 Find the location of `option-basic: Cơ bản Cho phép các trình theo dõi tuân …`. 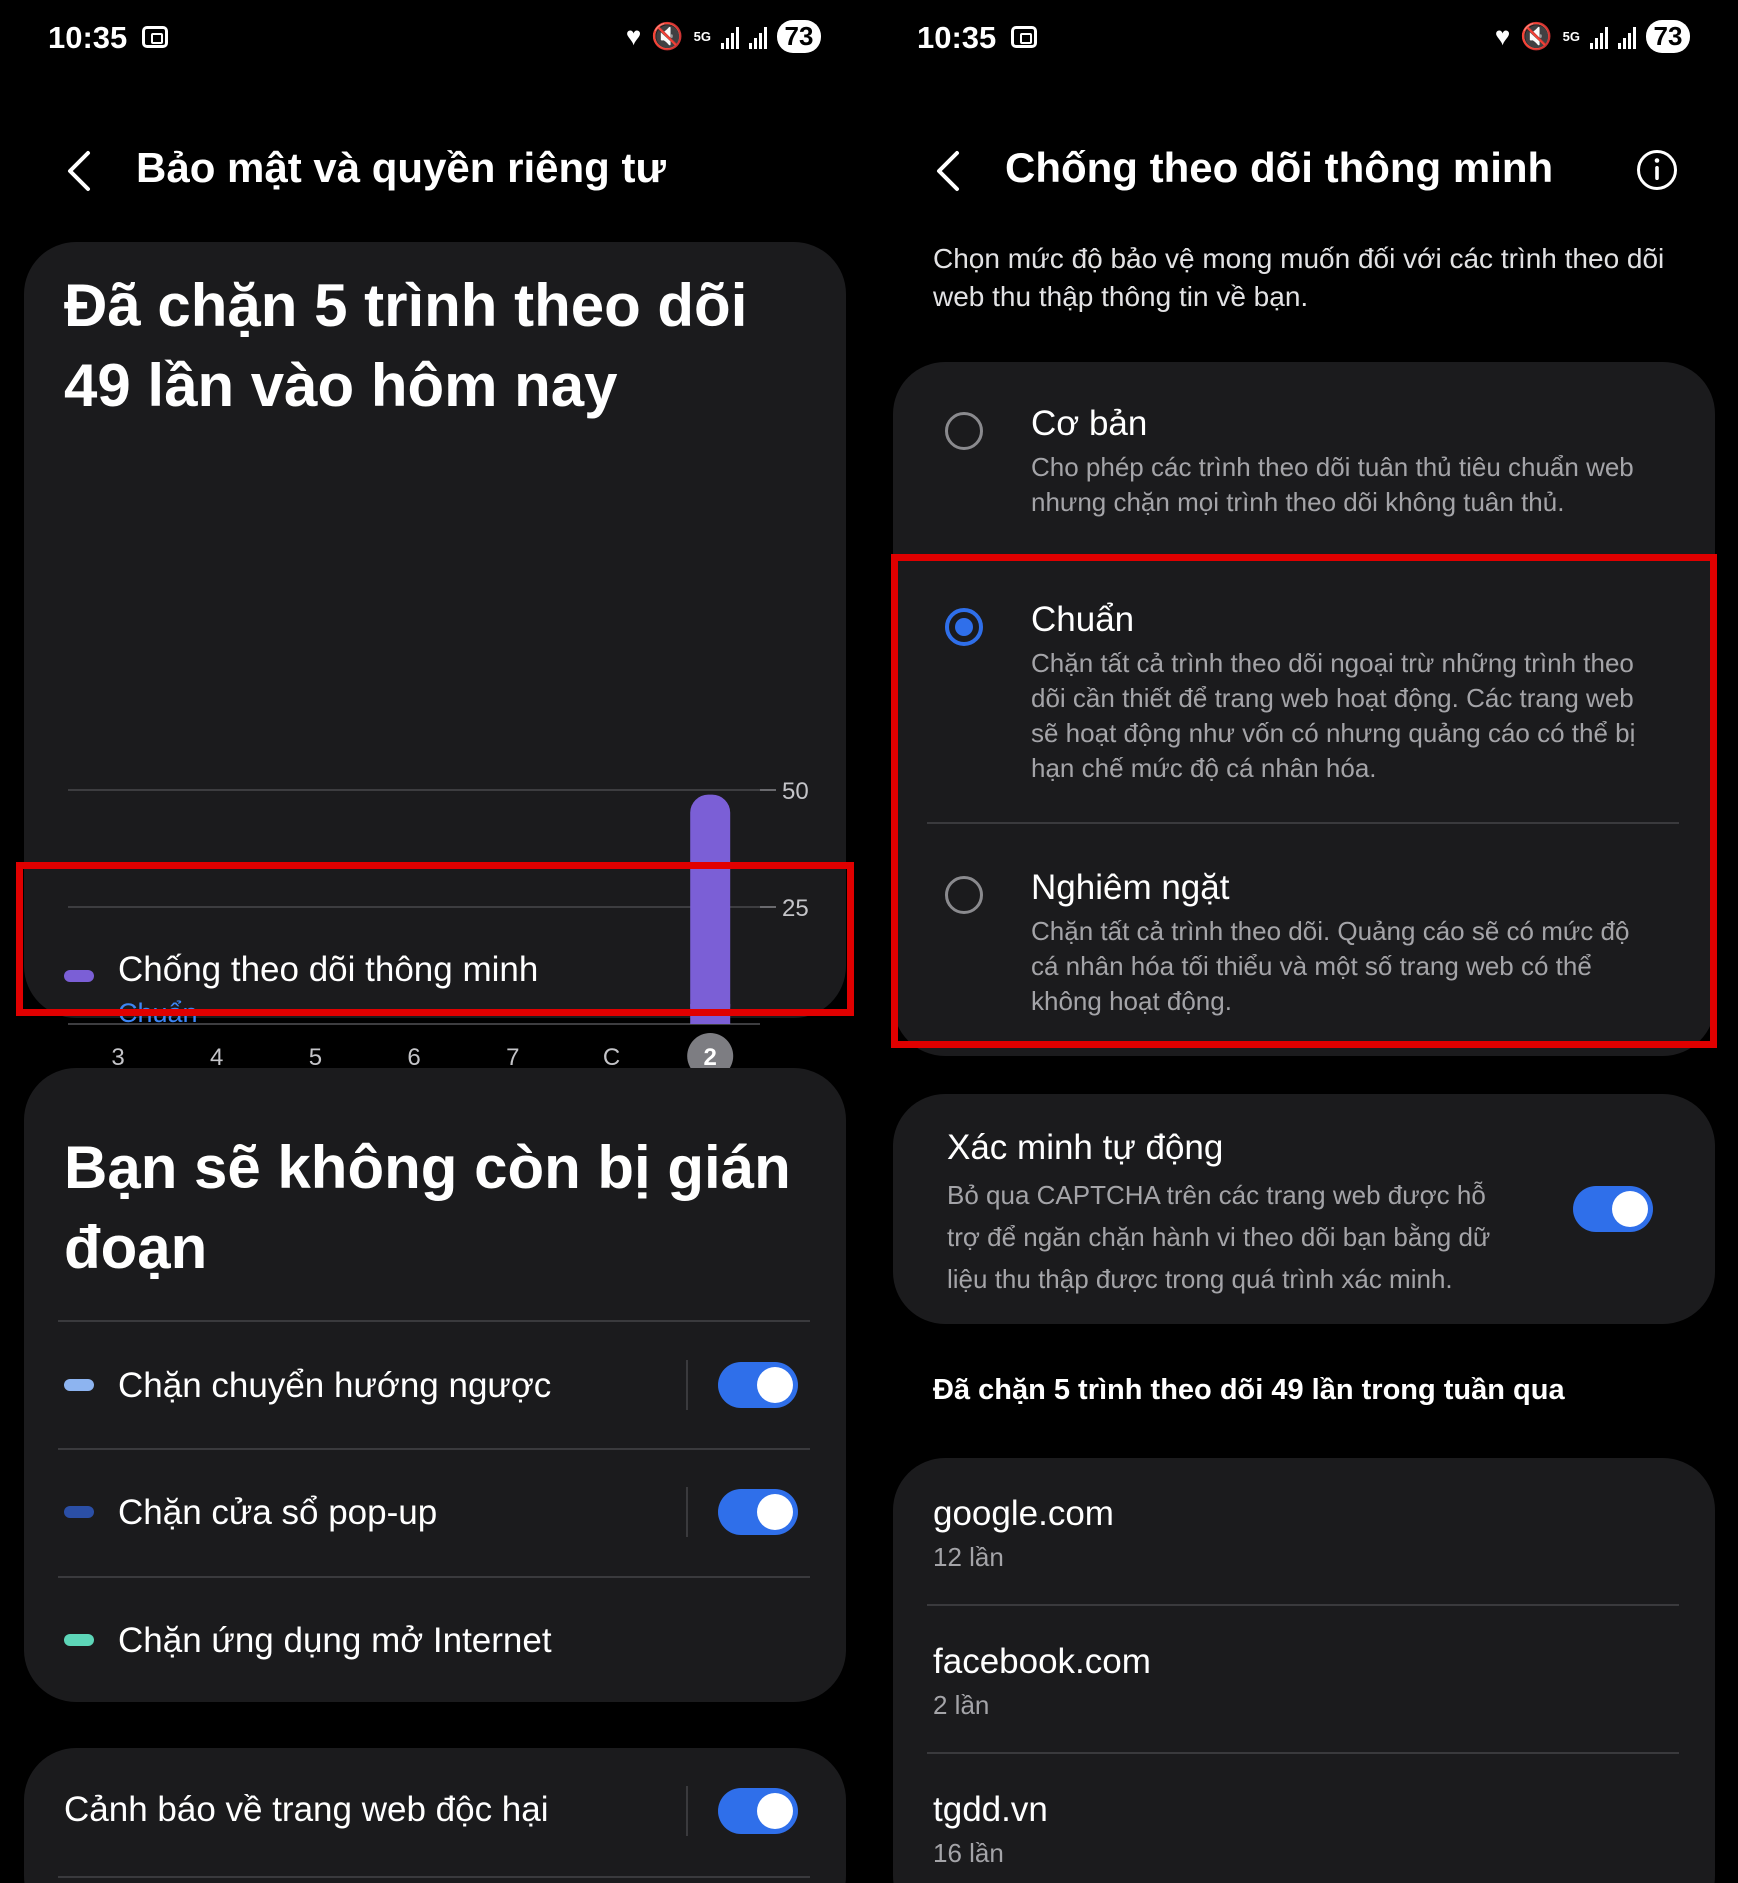

option-basic: Cơ bản Cho phép các trình theo dõi tuân … is located at coordinates (1304, 457).